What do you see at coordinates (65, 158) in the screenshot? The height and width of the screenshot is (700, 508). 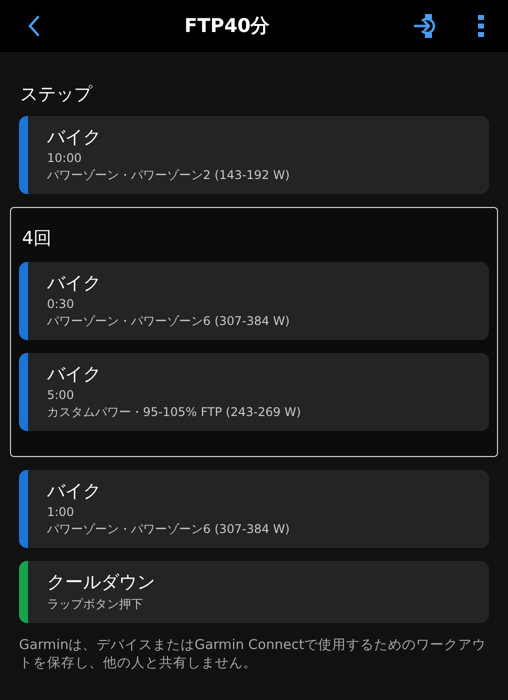 I see `step-duration: 10:00` at bounding box center [65, 158].